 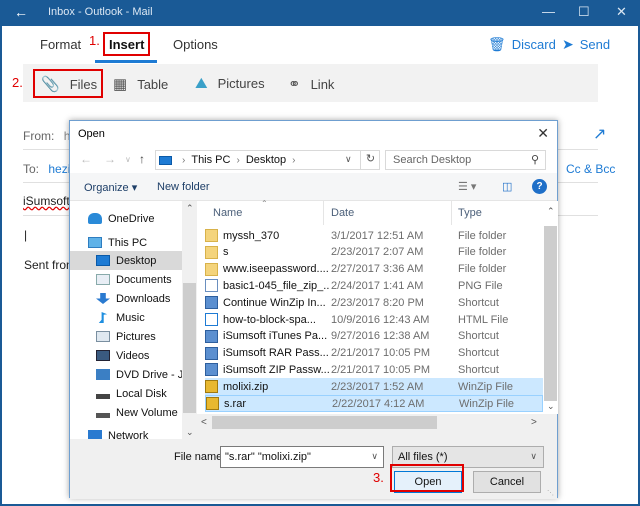 I want to click on to-recipient: hezi, so click(x=59, y=169).